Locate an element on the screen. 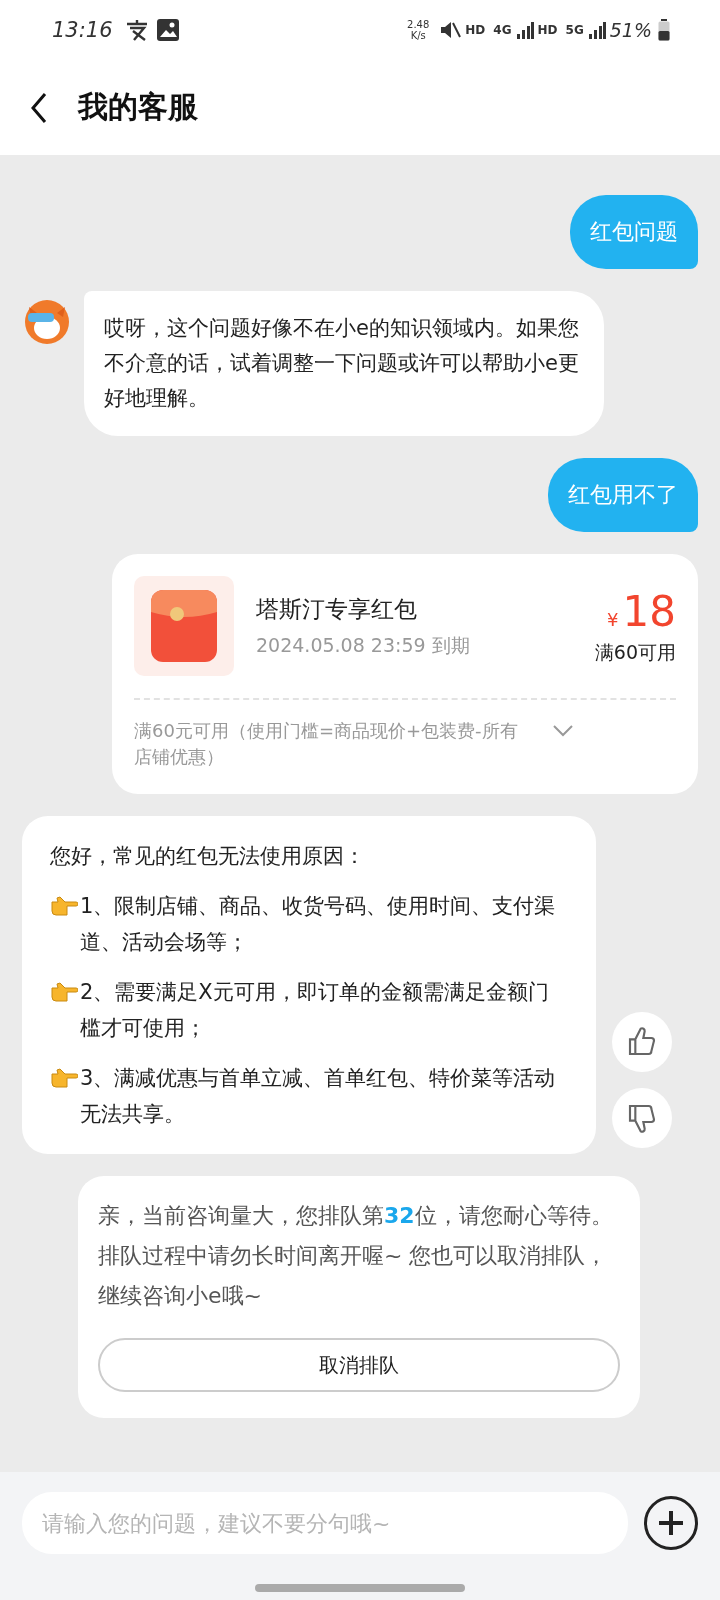 The height and width of the screenshot is (1600, 720). status-time: 13:16 is located at coordinates (82, 30).